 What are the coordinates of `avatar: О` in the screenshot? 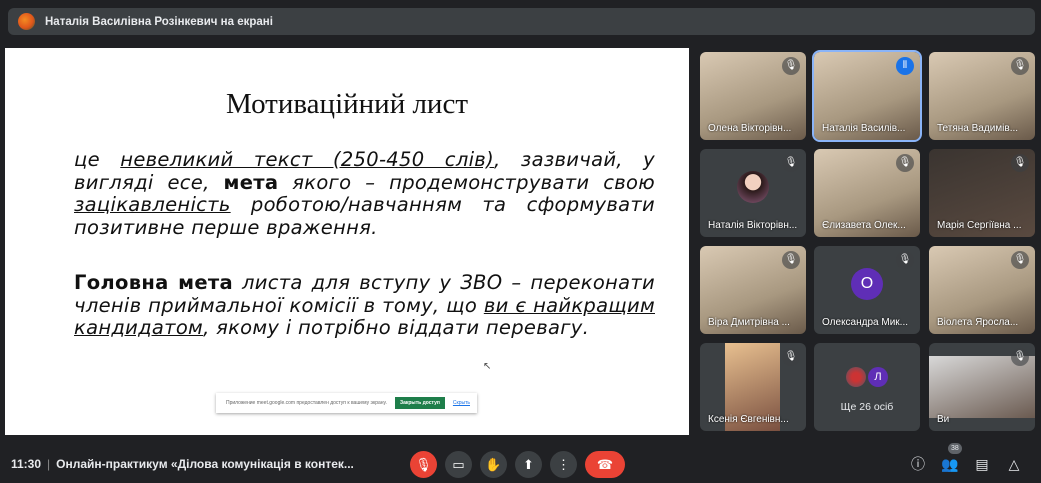 It's located at (867, 284).